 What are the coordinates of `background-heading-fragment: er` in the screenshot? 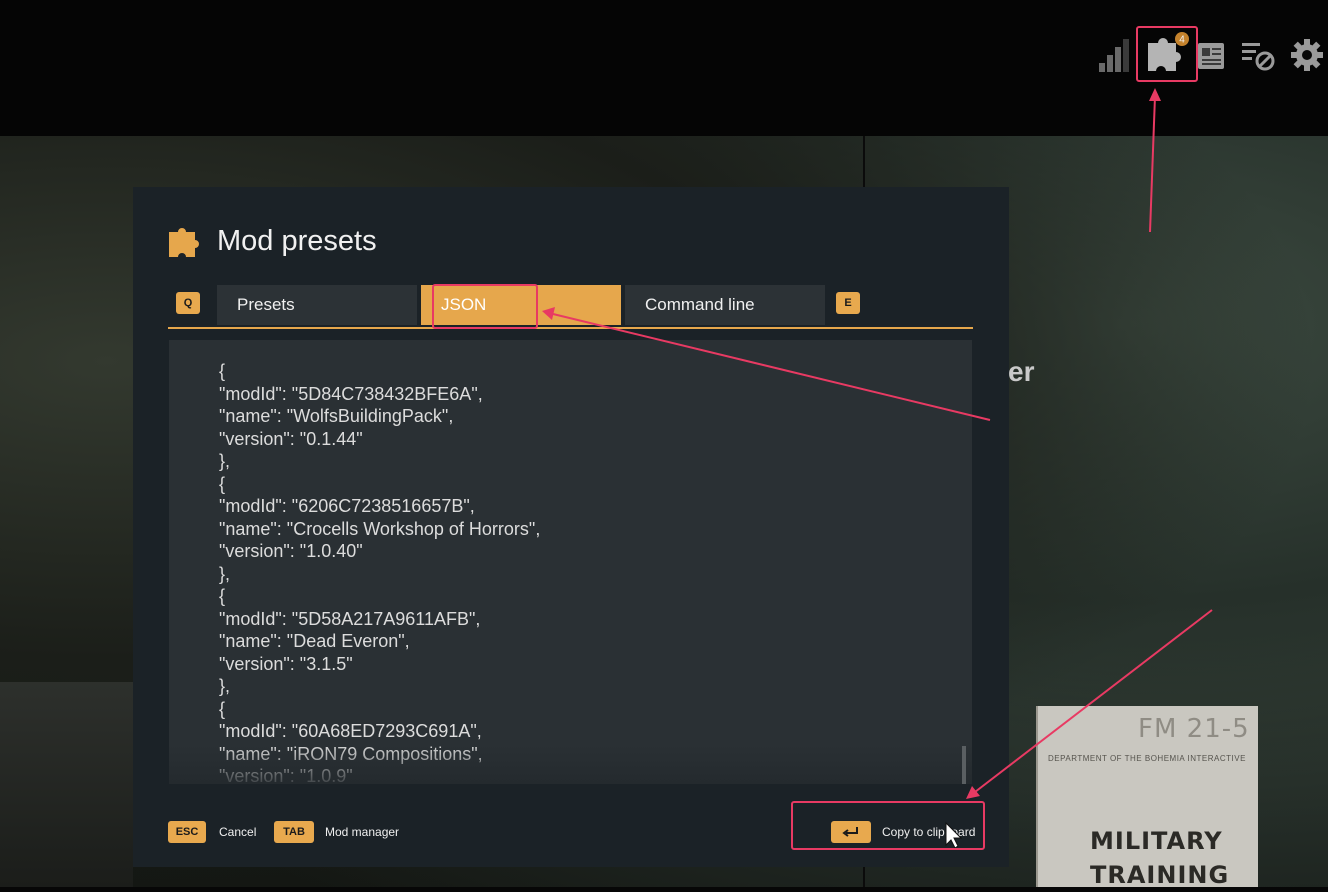 It's located at (1021, 371).